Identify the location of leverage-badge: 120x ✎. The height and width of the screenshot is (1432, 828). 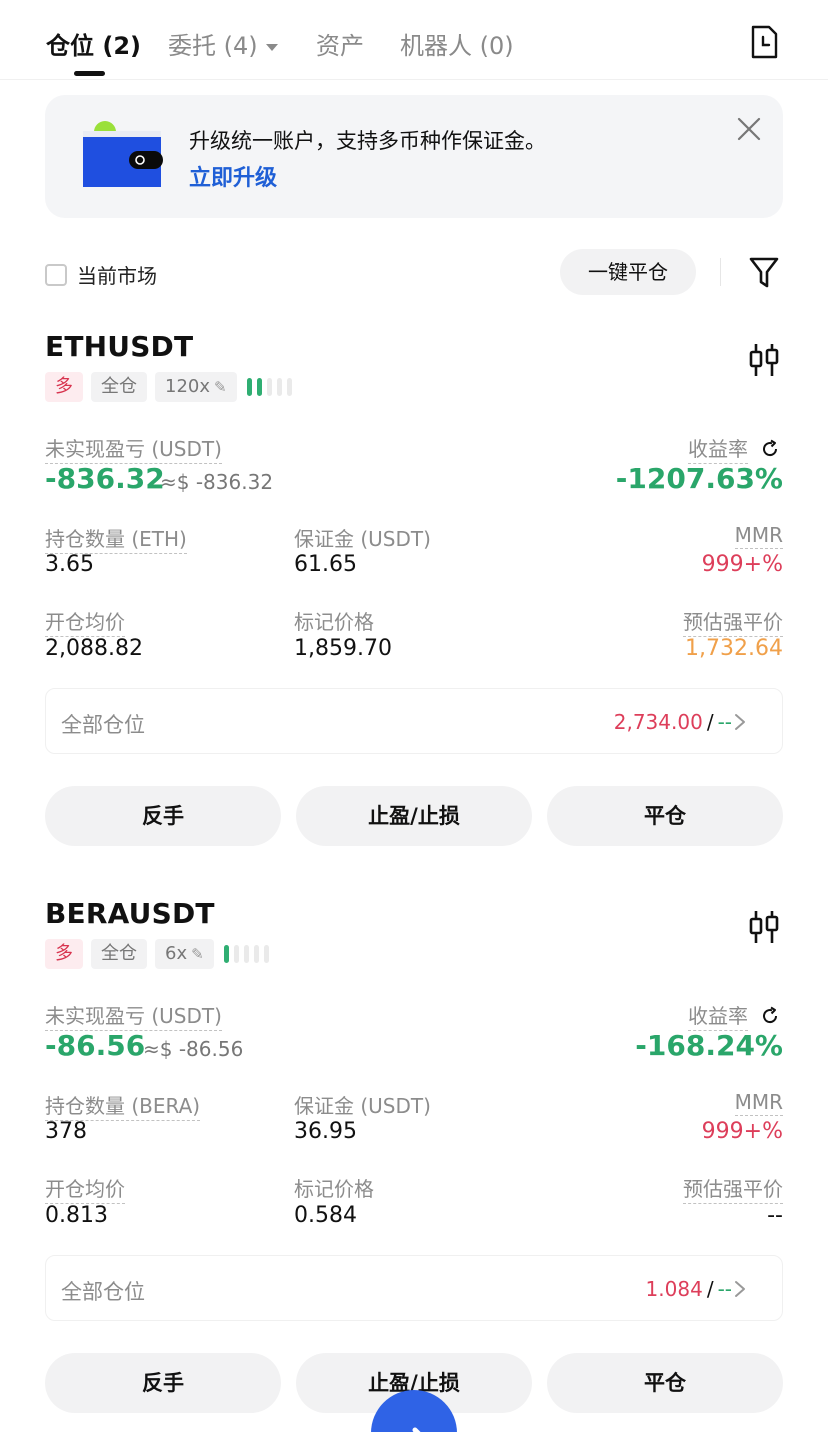
(196, 387).